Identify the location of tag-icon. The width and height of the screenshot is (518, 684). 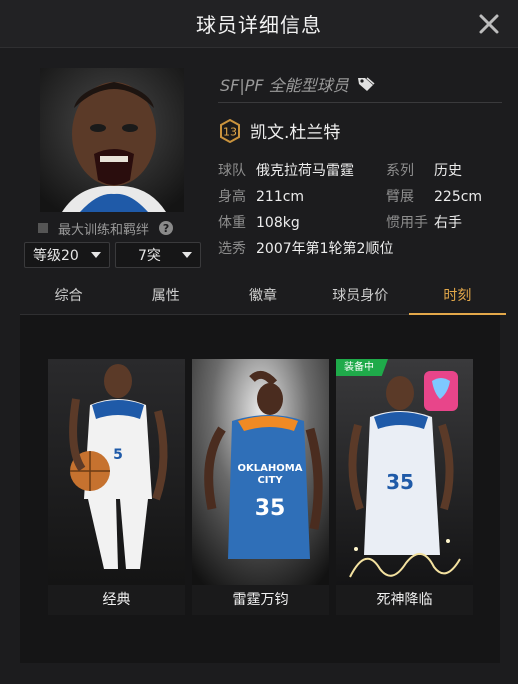
(366, 84).